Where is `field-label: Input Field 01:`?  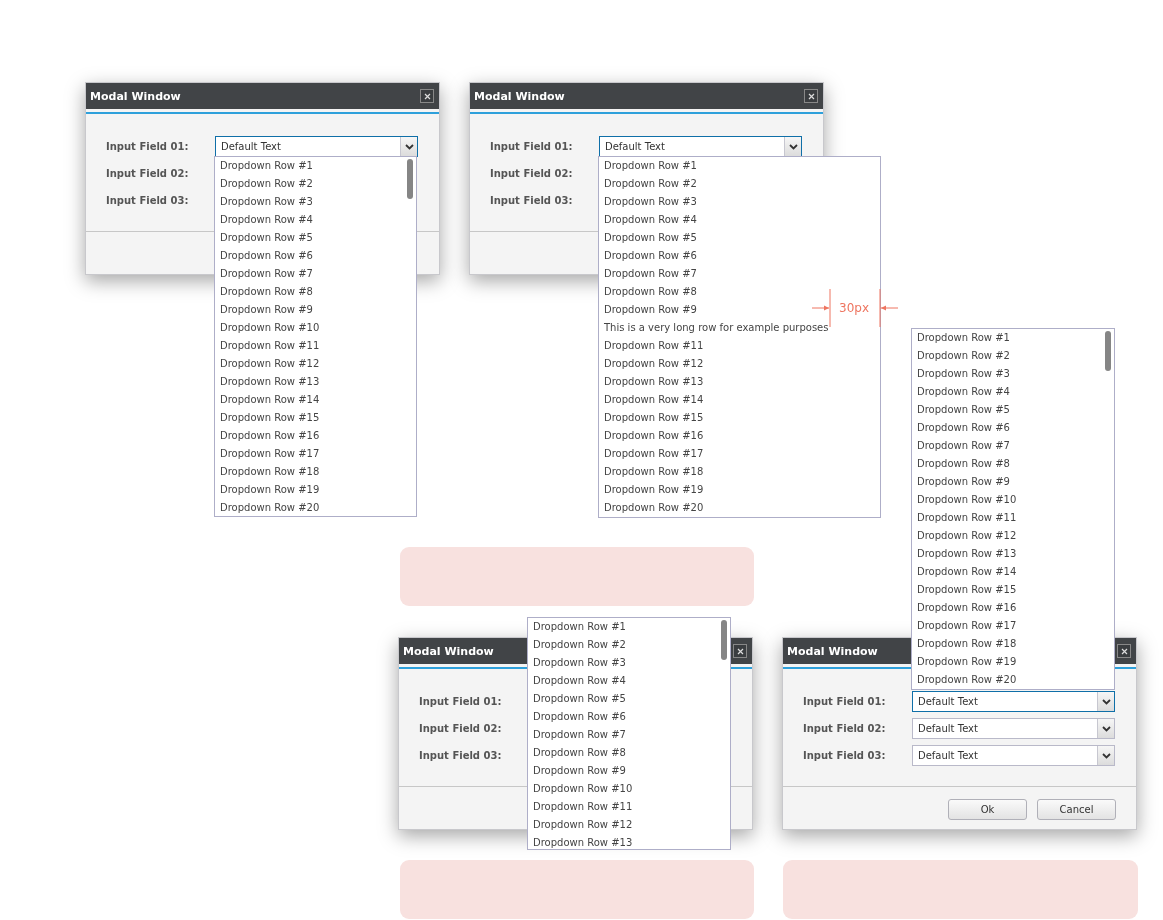 field-label: Input Field 01: is located at coordinates (461, 701).